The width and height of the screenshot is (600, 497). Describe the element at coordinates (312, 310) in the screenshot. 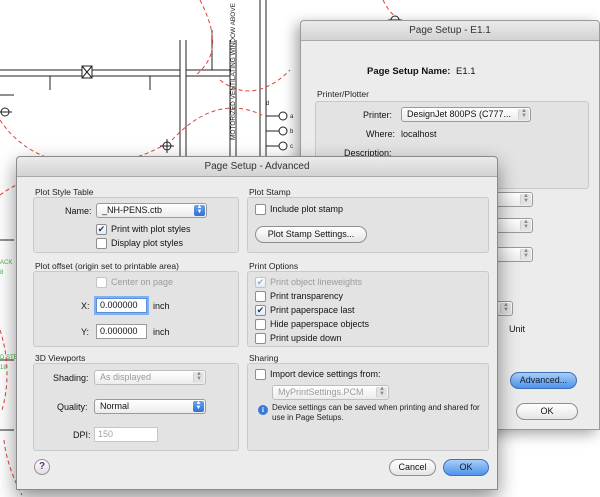

I see `print-paperspace-last-label: Print paperspace last` at that location.